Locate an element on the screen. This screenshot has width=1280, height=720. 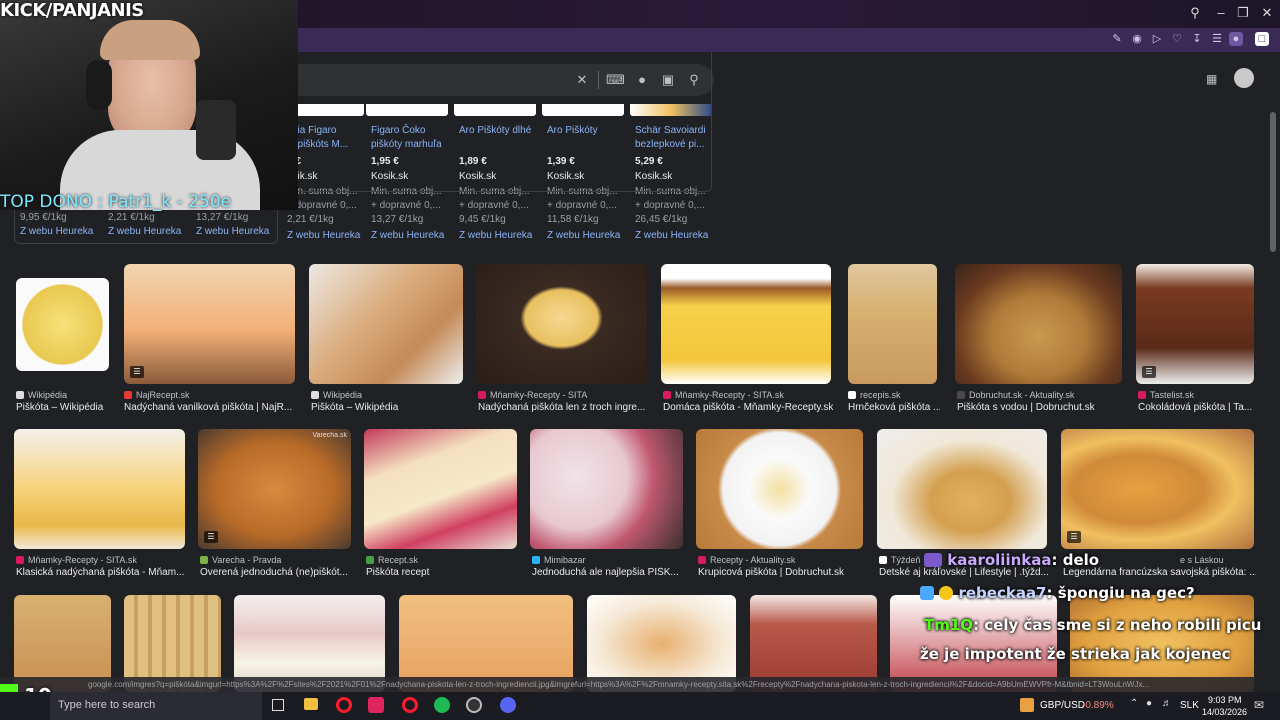
menu-icon: ☰ is located at coordinates (1217, 39).